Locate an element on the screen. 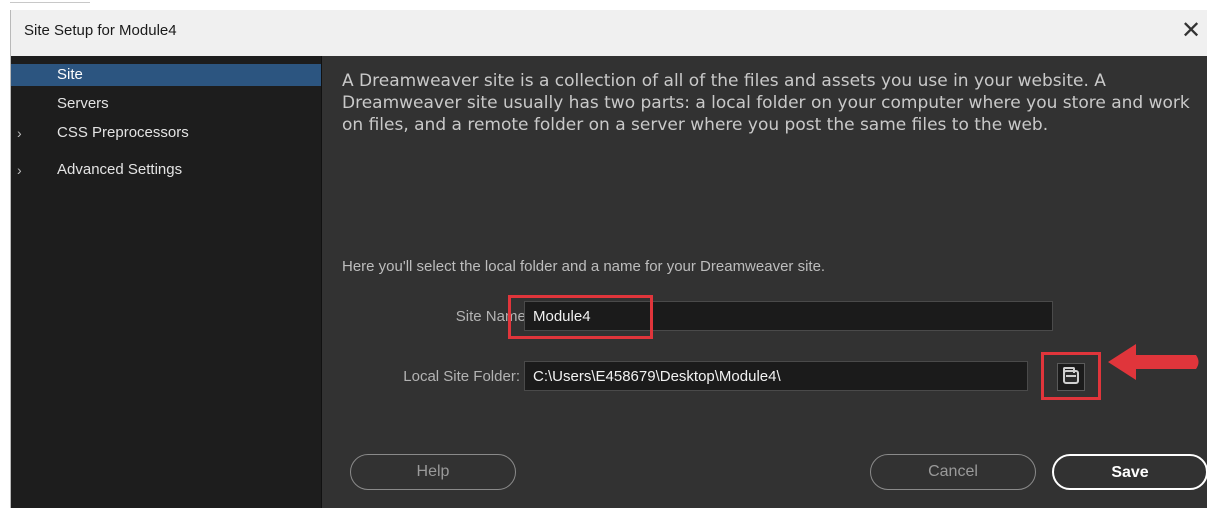 The height and width of the screenshot is (508, 1207). sidebar-item-label: Site is located at coordinates (70, 74).